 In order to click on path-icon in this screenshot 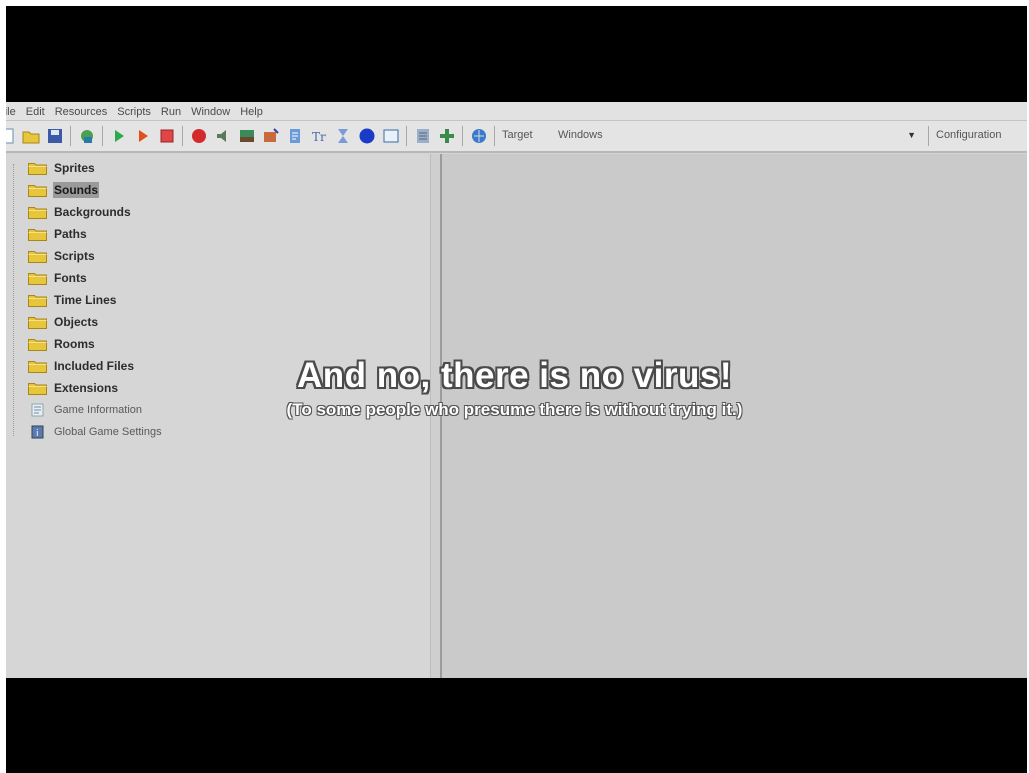, I will do `click(271, 136)`.